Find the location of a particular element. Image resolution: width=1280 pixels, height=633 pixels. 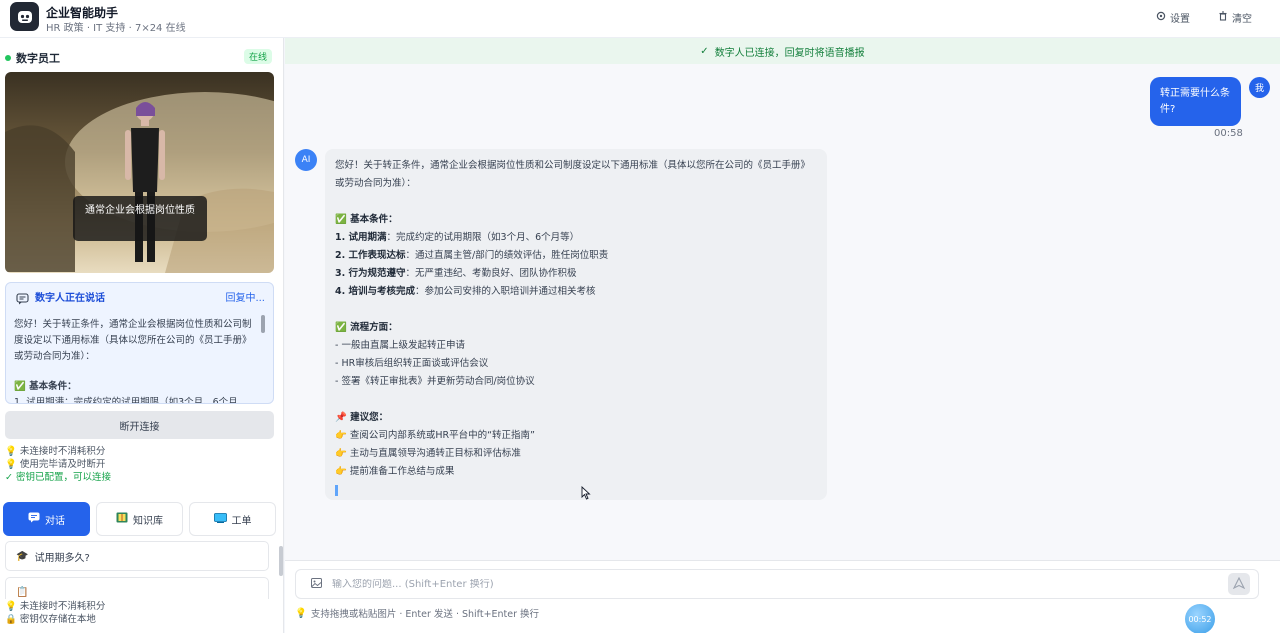

quick-question-item: 🎓 试用期多久? is located at coordinates (137, 556).